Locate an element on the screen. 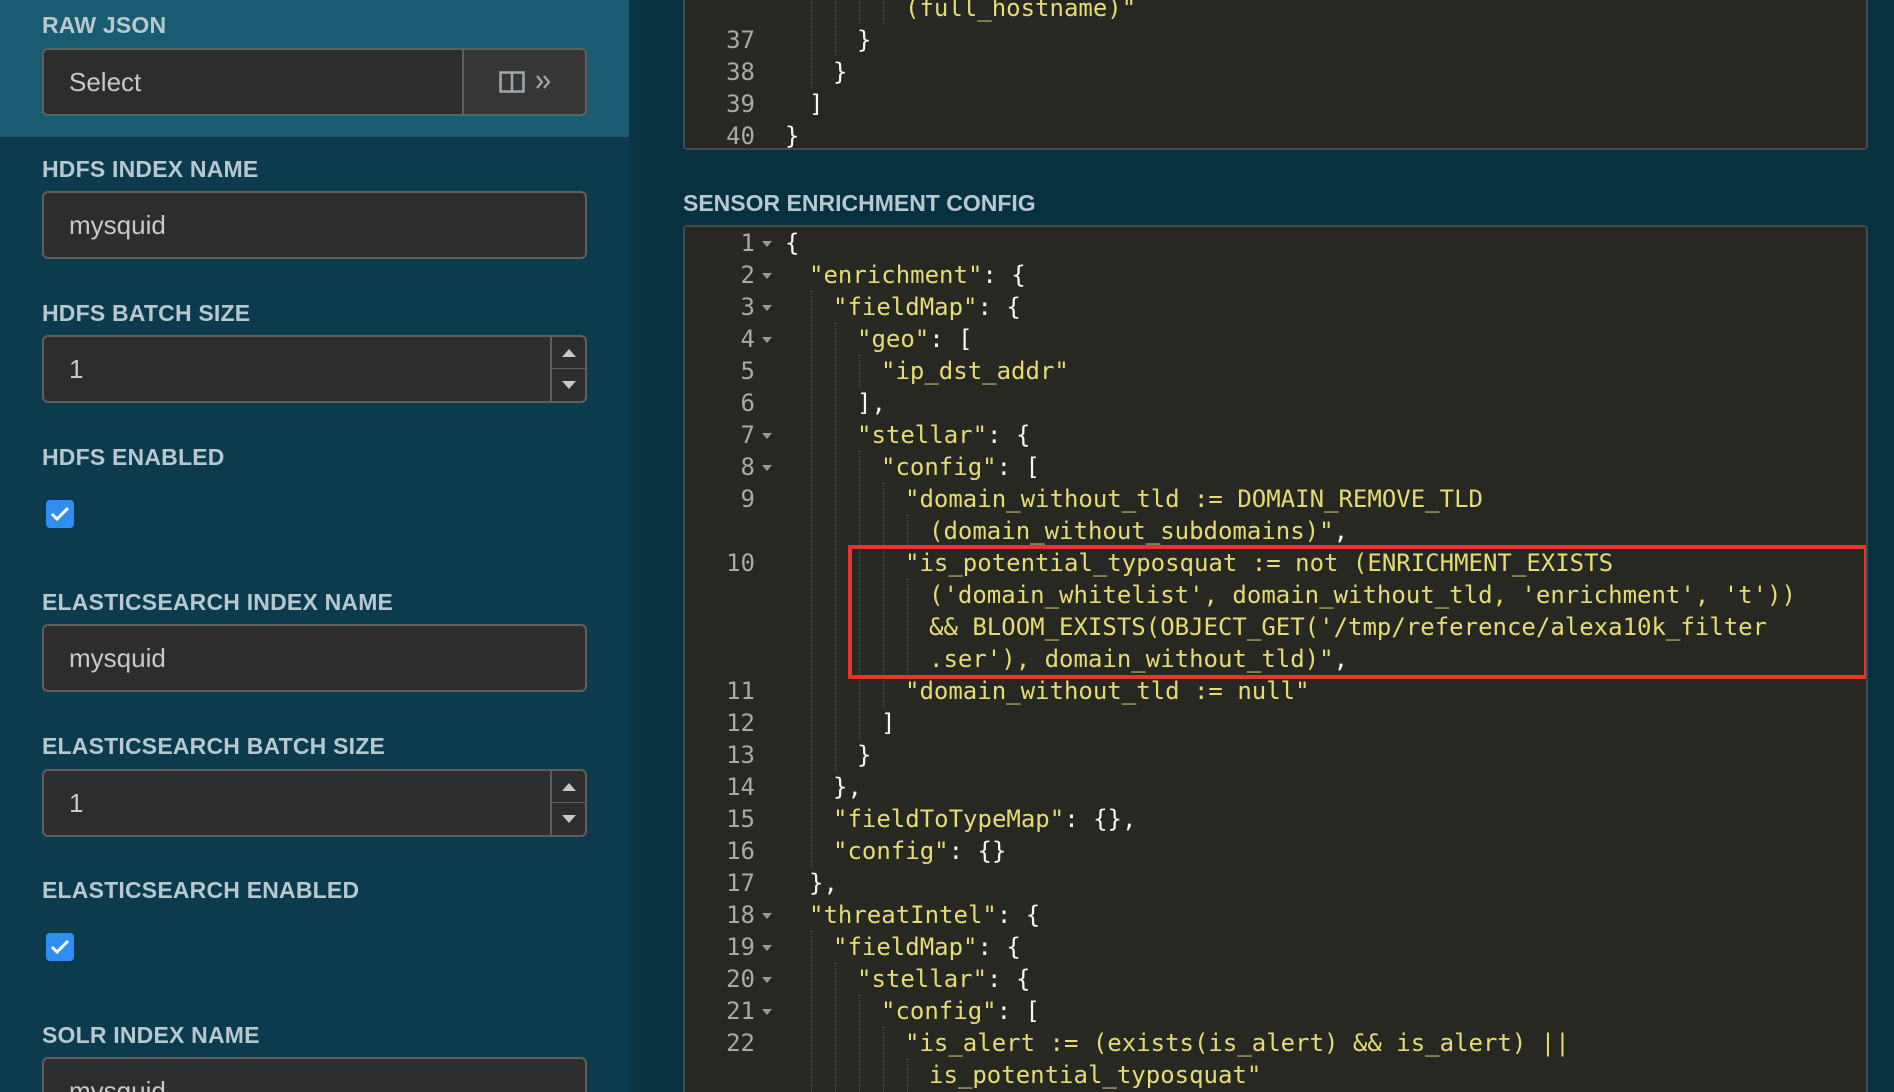 The image size is (1894, 1092). code-line: (full_hostname)" is located at coordinates (1020, 12).